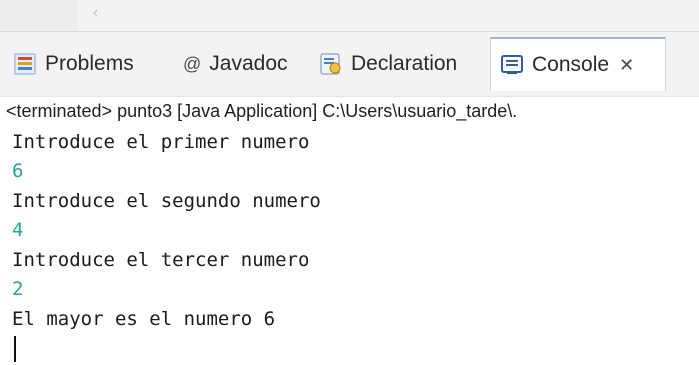 The height and width of the screenshot is (365, 699). What do you see at coordinates (626, 65) in the screenshot?
I see `close-icon: ✕` at bounding box center [626, 65].